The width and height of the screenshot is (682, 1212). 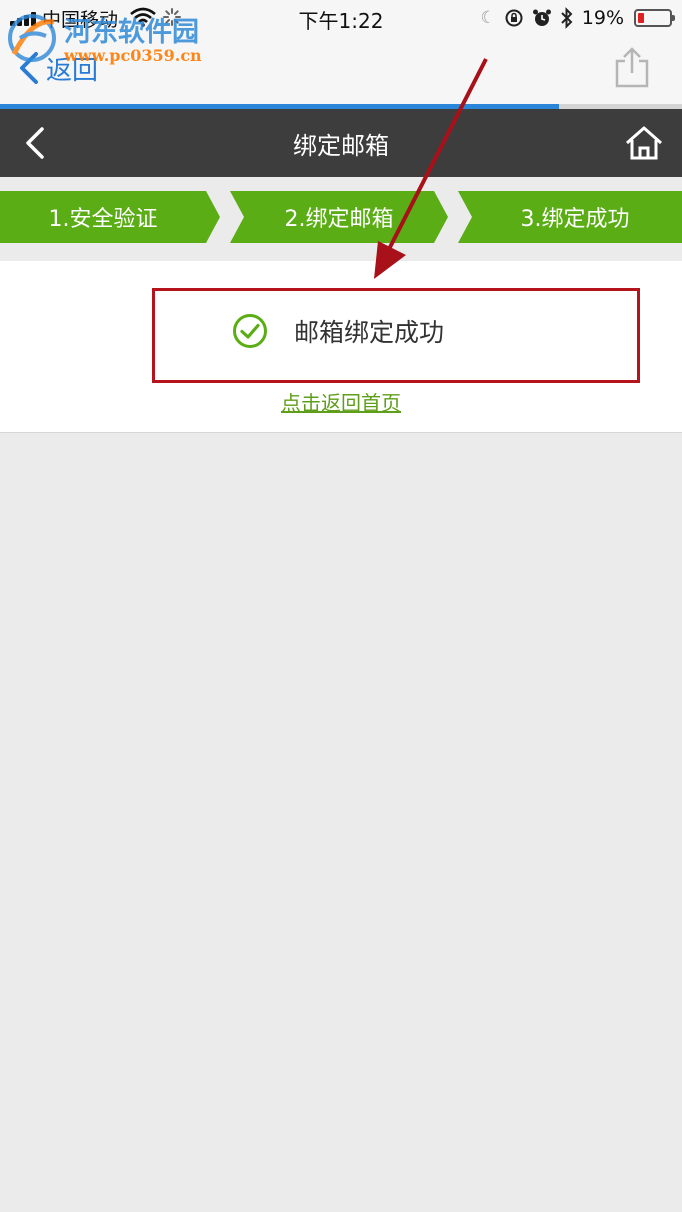 I want to click on home-icon, so click(x=644, y=143).